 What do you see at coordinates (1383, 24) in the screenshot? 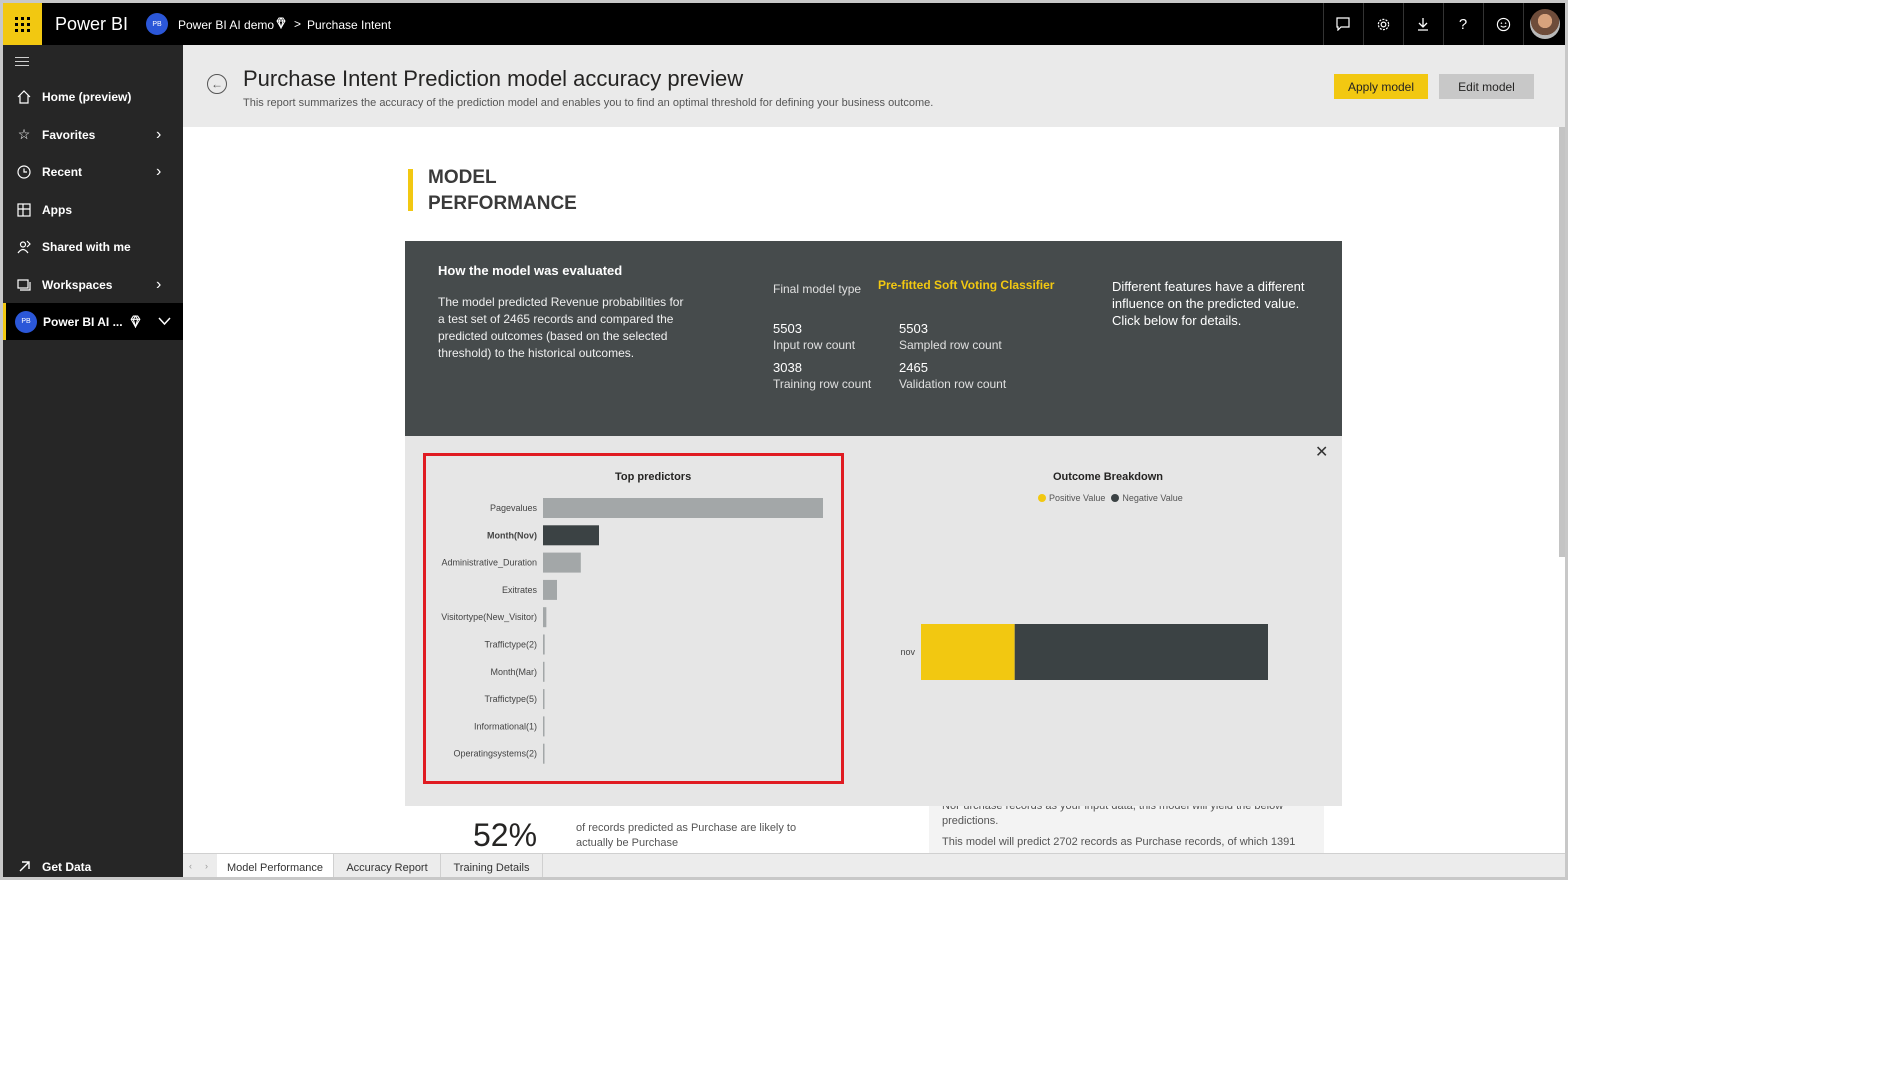
I see `settings-gear-icon` at bounding box center [1383, 24].